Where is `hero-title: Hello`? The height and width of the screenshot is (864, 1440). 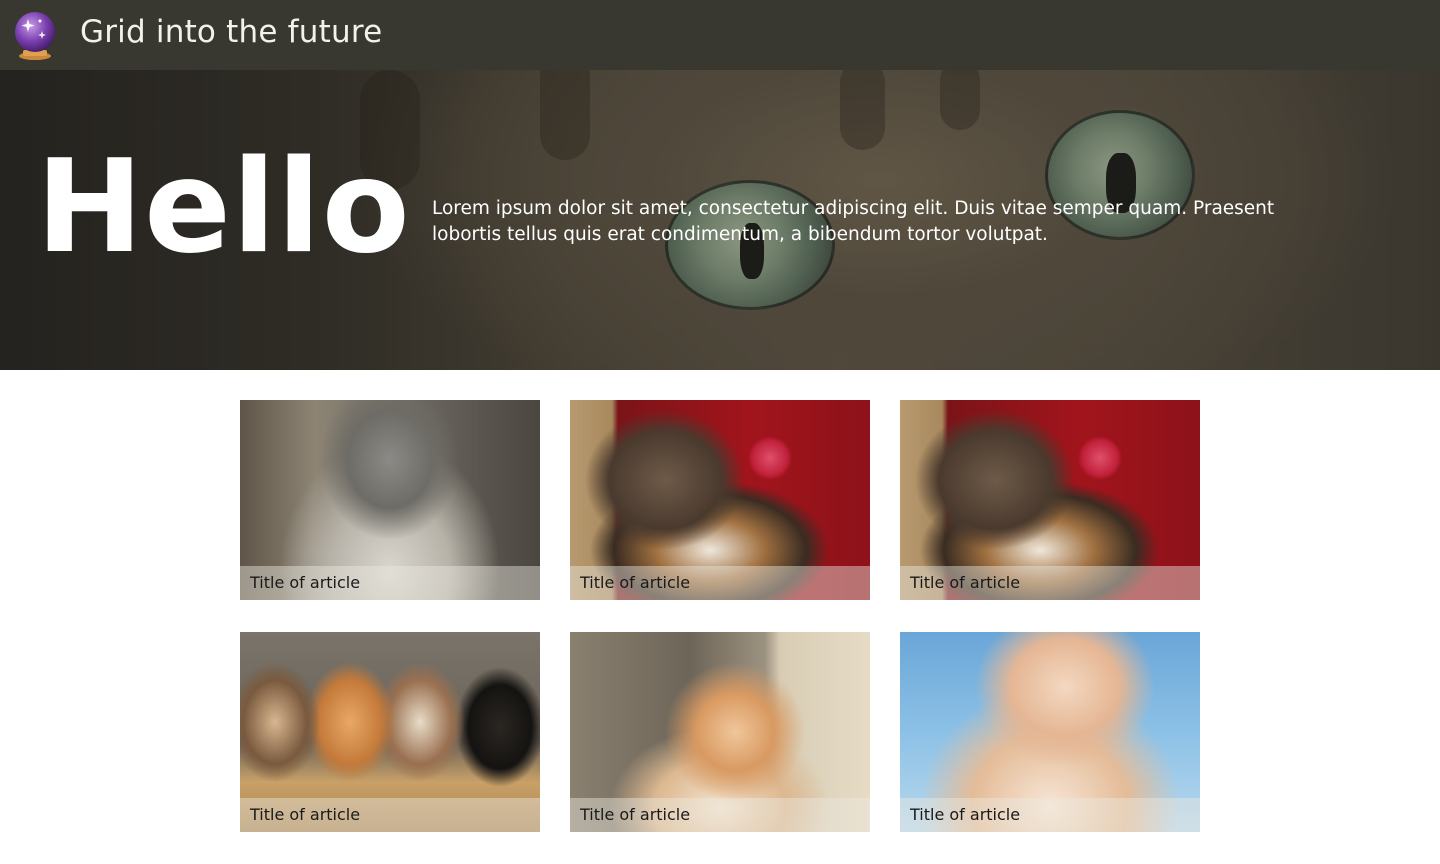
hero-title: Hello is located at coordinates (223, 207).